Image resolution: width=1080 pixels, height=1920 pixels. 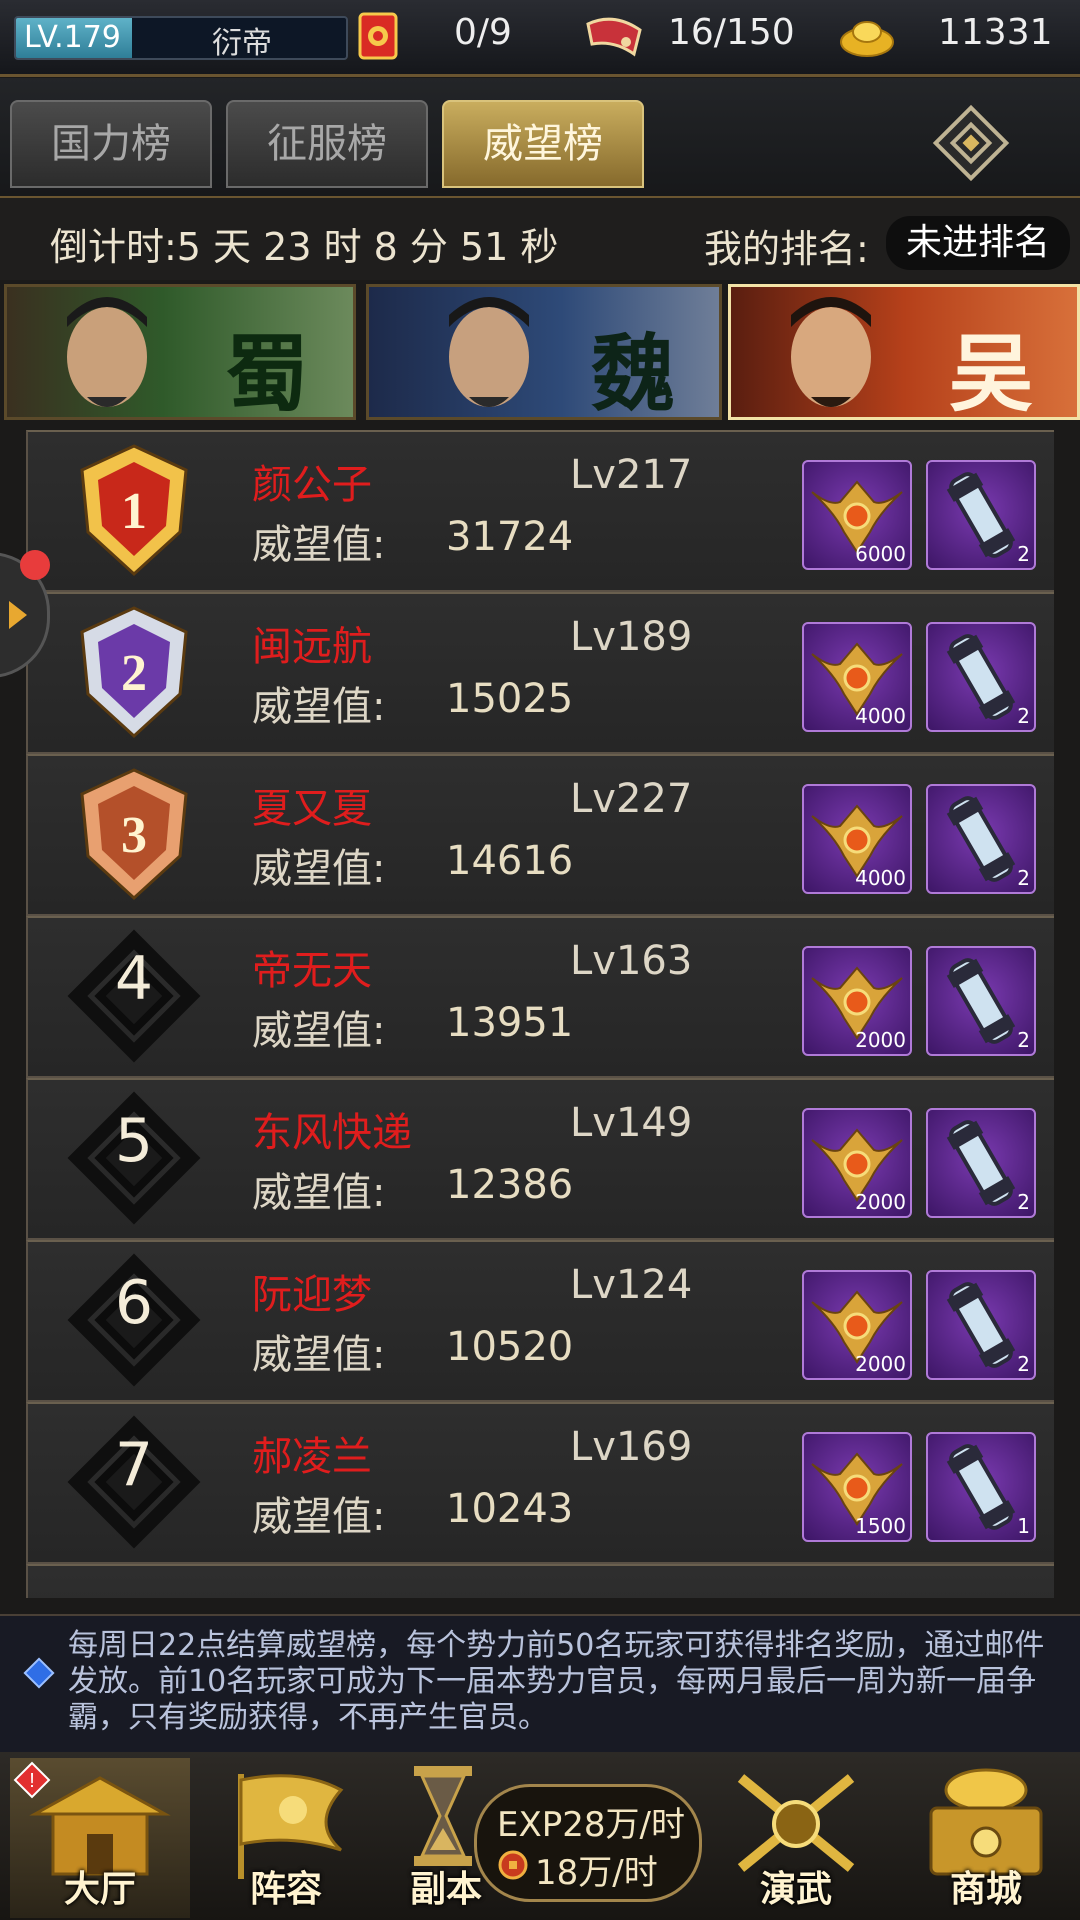 What do you see at coordinates (631, 1123) in the screenshot?
I see `player-level: Lv149` at bounding box center [631, 1123].